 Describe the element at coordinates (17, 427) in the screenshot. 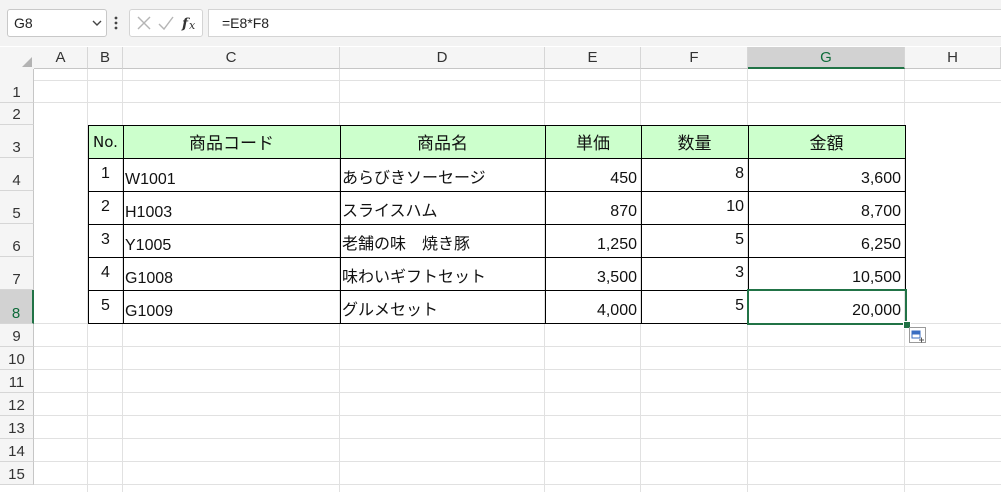

I see `row-header-13: 13` at that location.